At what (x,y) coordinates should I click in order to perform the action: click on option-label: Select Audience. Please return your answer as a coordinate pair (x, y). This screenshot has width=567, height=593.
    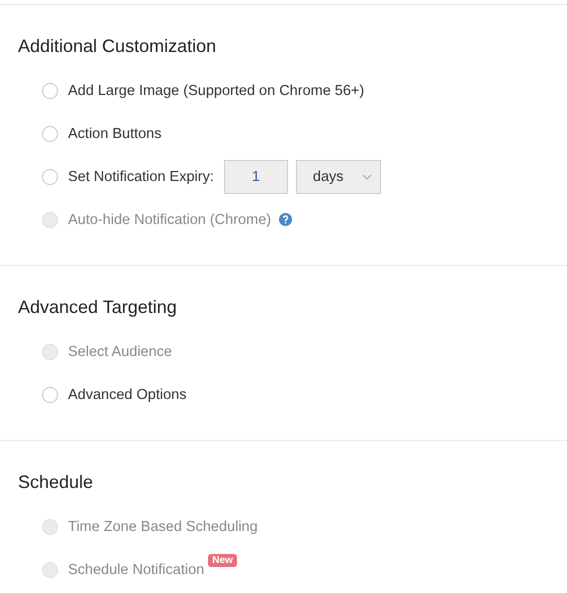
    Looking at the image, I should click on (120, 352).